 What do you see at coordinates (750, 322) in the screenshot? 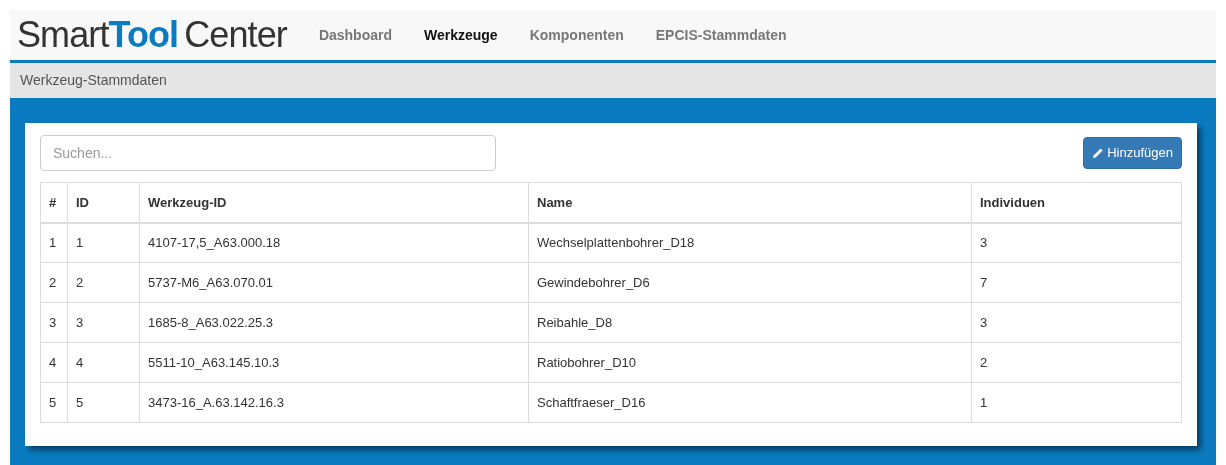
I see `table-cell: Reibahle_D8` at bounding box center [750, 322].